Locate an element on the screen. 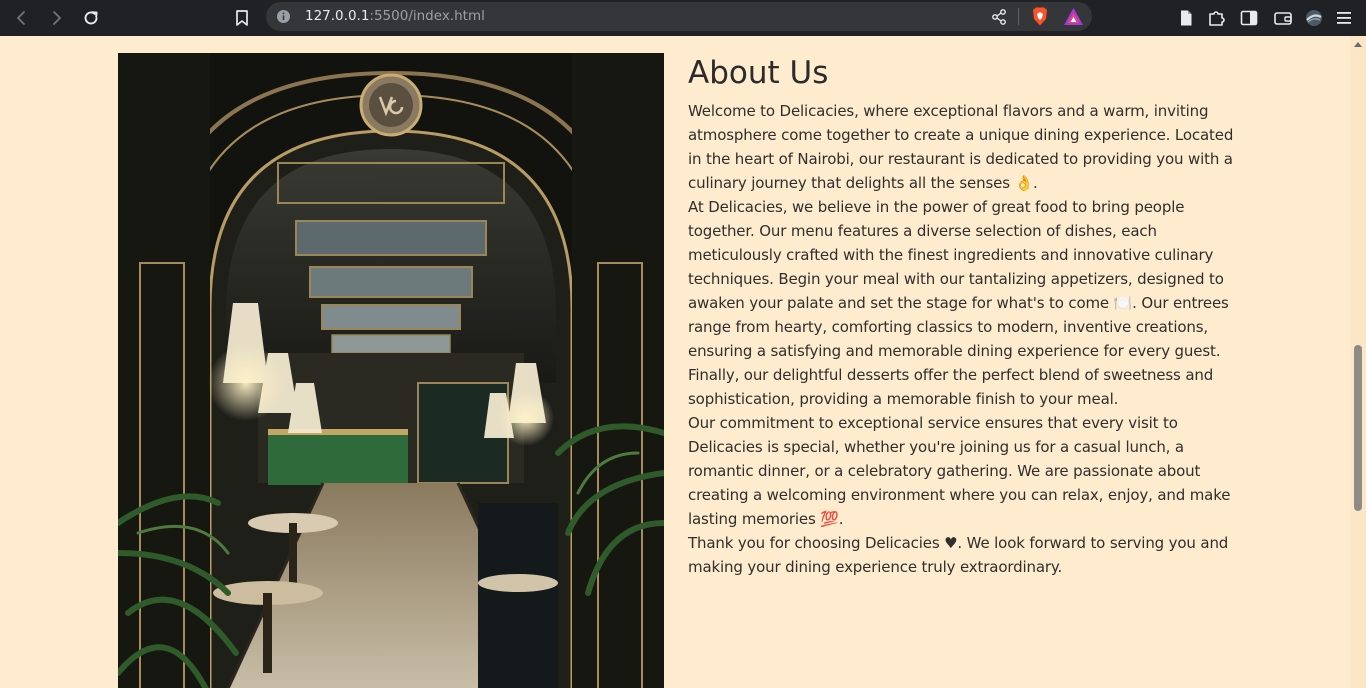 The height and width of the screenshot is (688, 1366). share-icon is located at coordinates (999, 17).